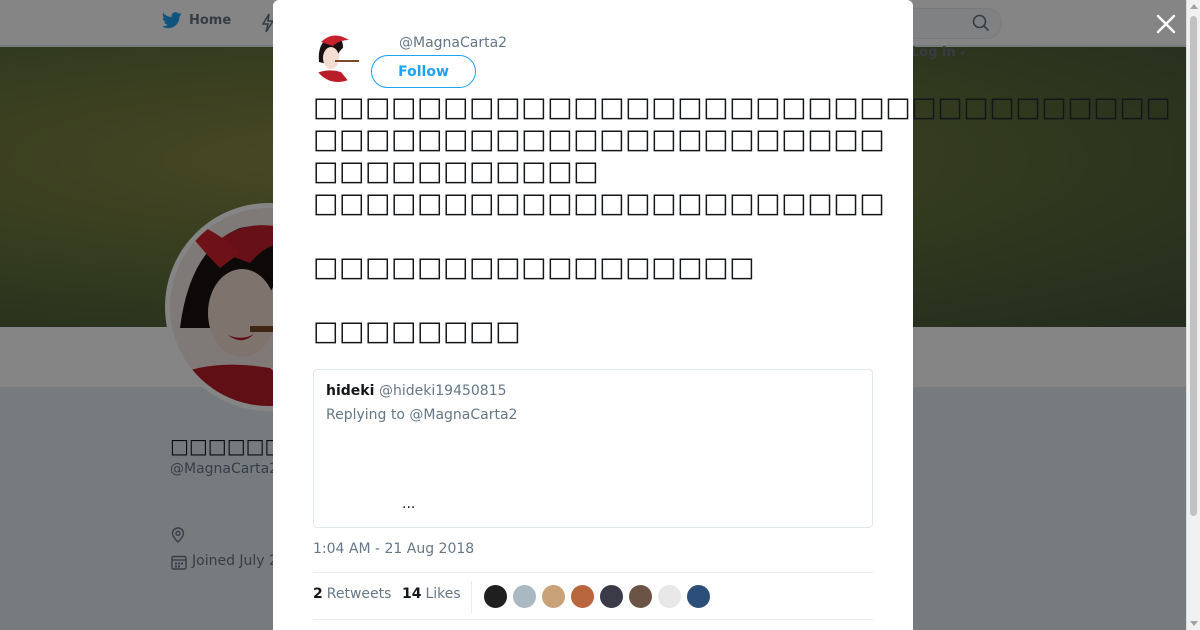  I want to click on liker-avatars, so click(597, 596).